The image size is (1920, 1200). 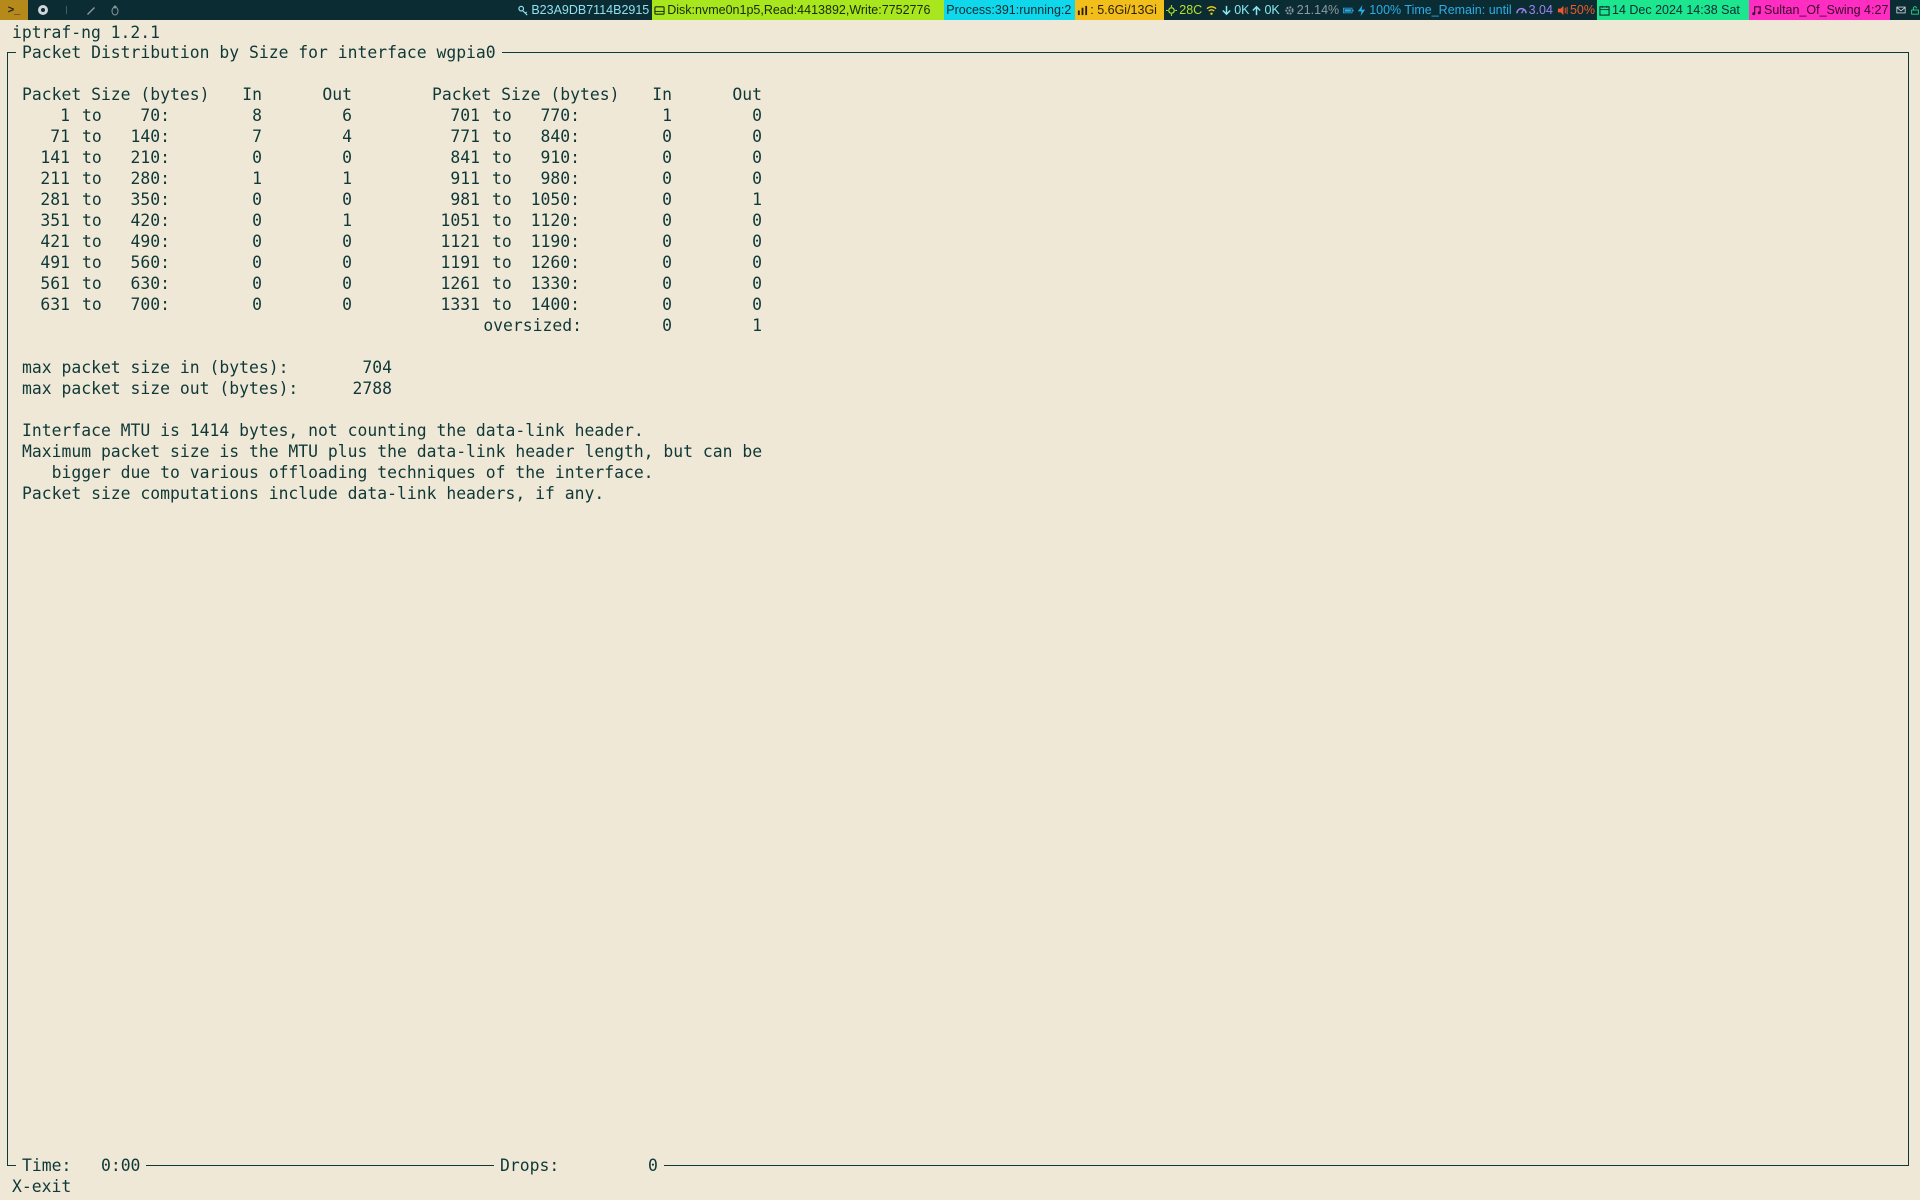 I want to click on row-left-to: 490:, so click(x=150, y=241).